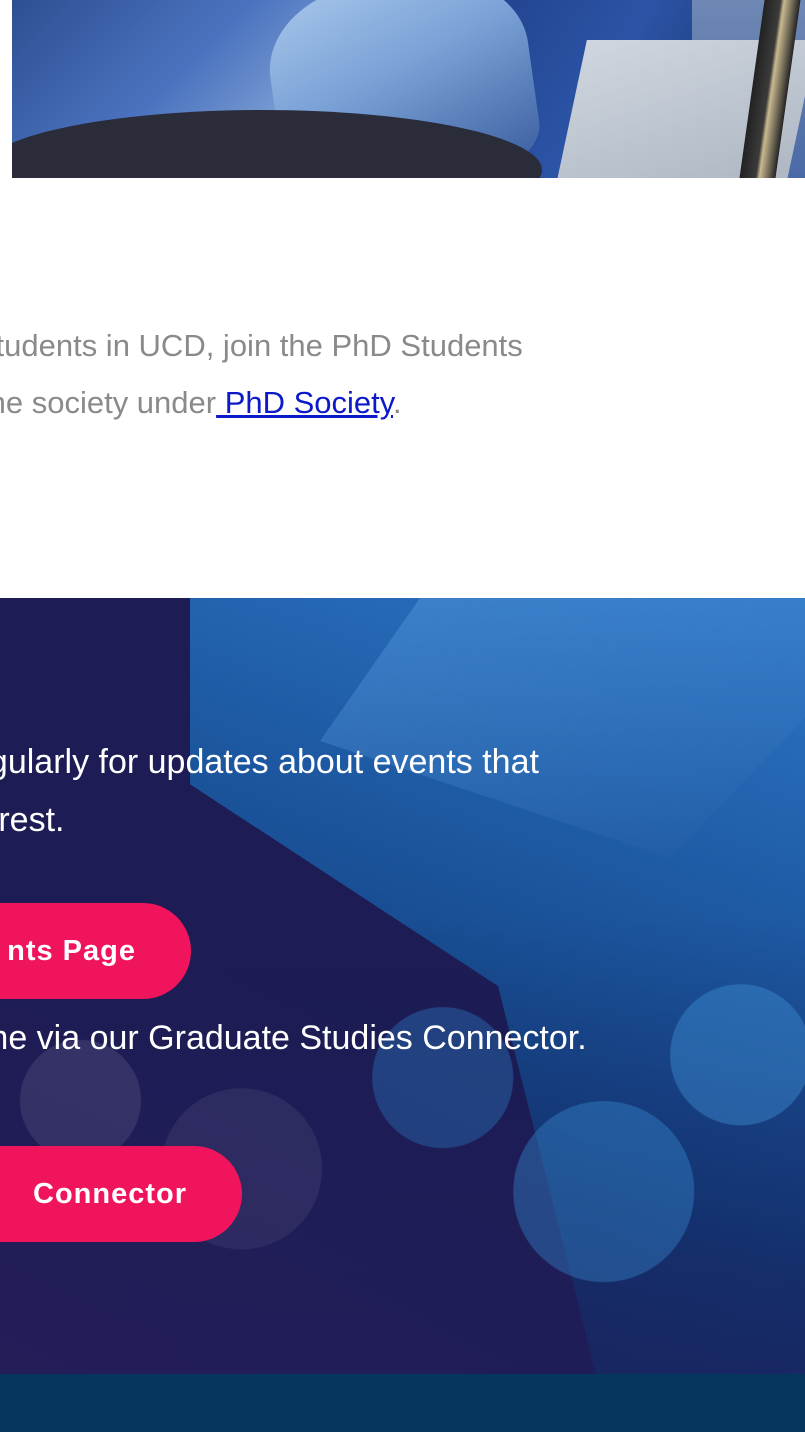  What do you see at coordinates (408, 89) in the screenshot?
I see `hero-photo` at bounding box center [408, 89].